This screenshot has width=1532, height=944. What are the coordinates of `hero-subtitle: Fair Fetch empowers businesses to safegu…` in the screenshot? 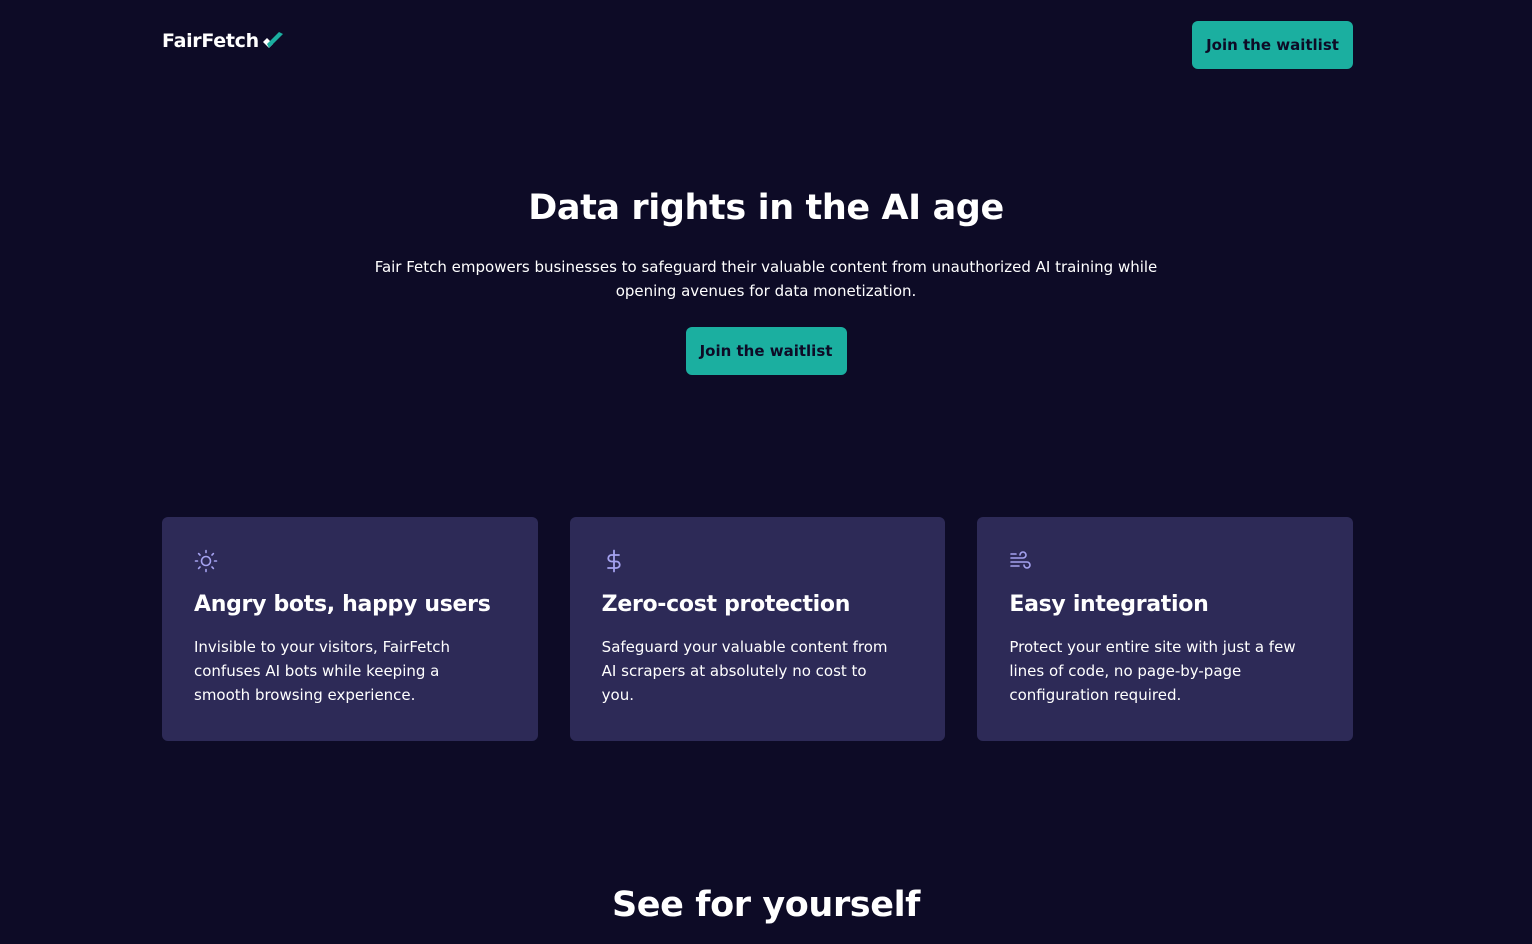 It's located at (766, 279).